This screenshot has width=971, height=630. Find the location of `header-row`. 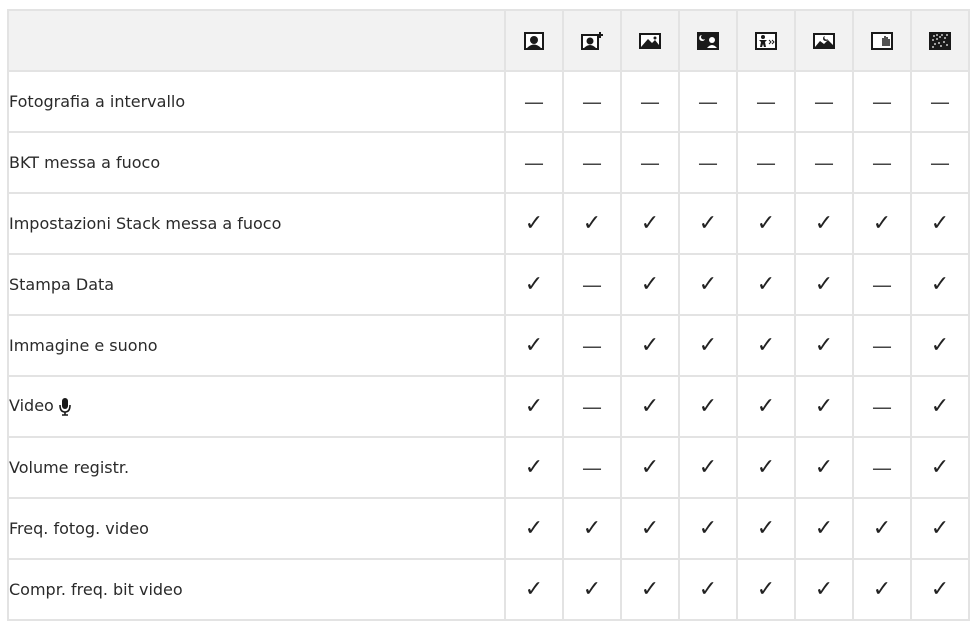

header-row is located at coordinates (488, 40).